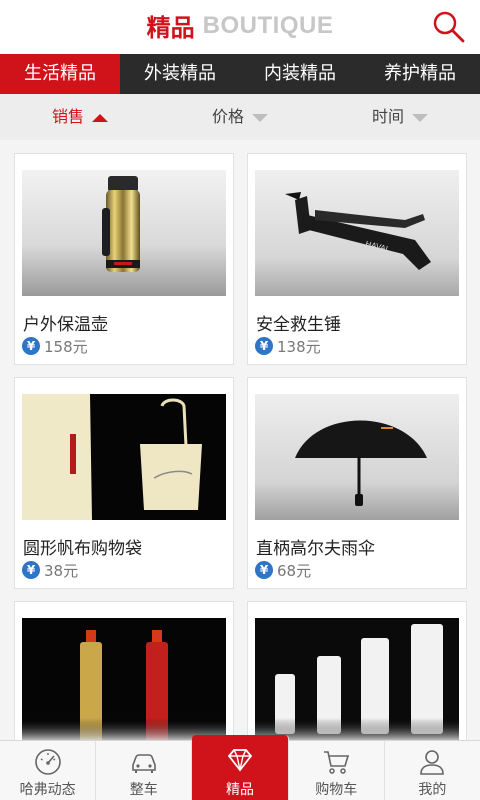  I want to click on nav-haval-news: 哈弗动态, so click(48, 770).